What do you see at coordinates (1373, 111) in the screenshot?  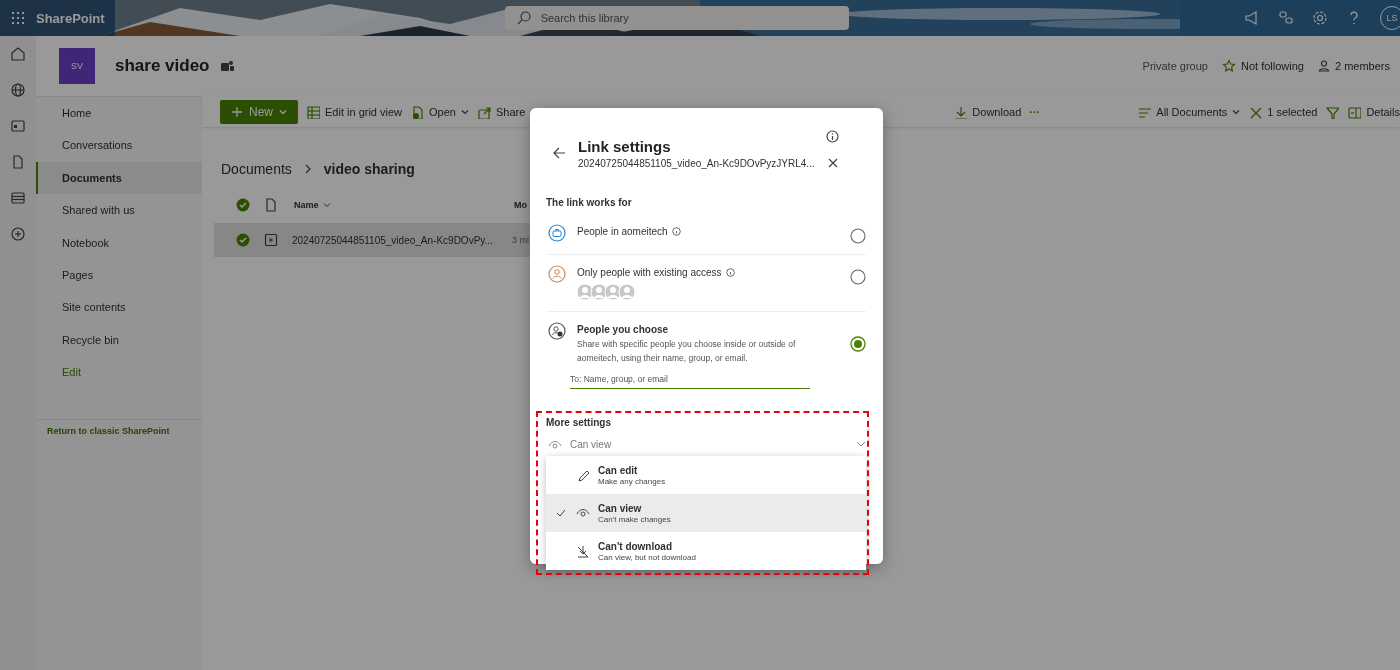 I see `command-button: Details` at bounding box center [1373, 111].